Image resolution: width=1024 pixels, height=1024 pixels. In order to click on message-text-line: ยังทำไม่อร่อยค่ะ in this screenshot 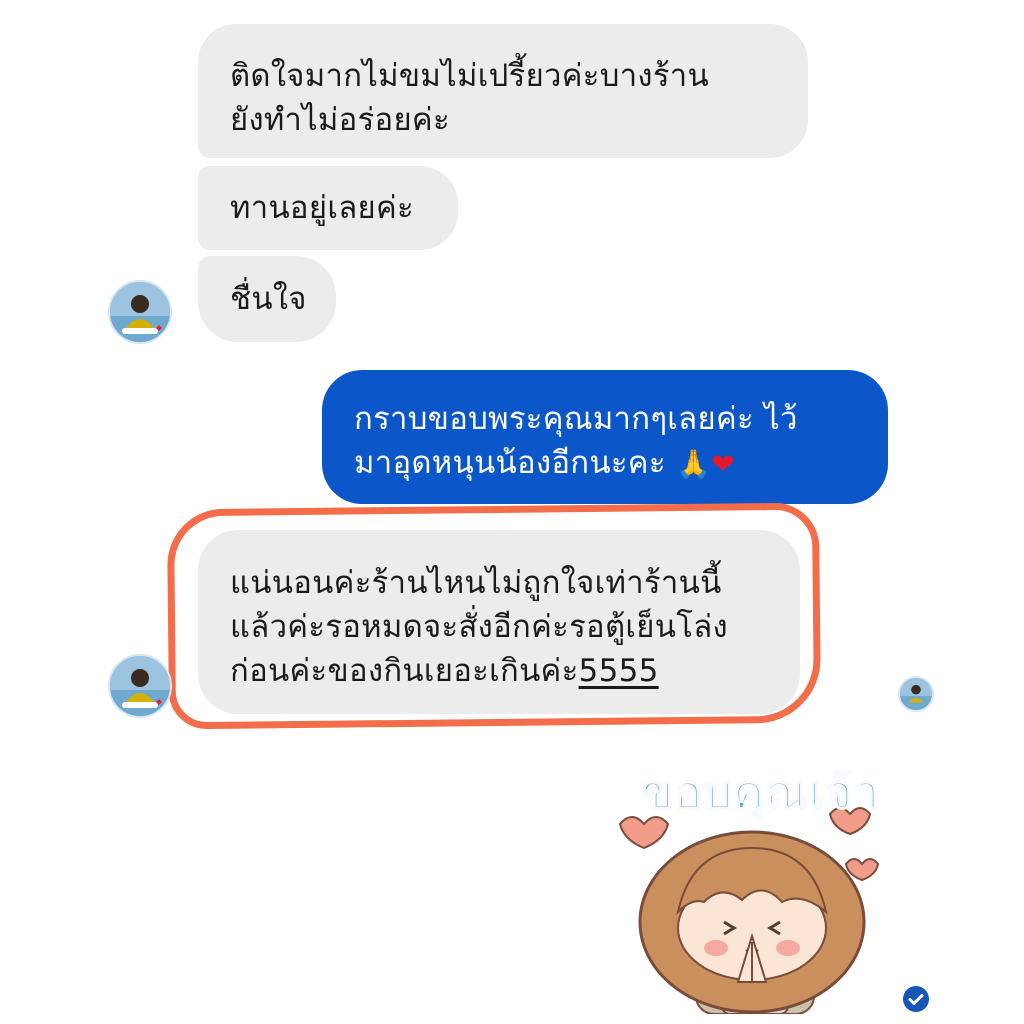, I will do `click(340, 120)`.